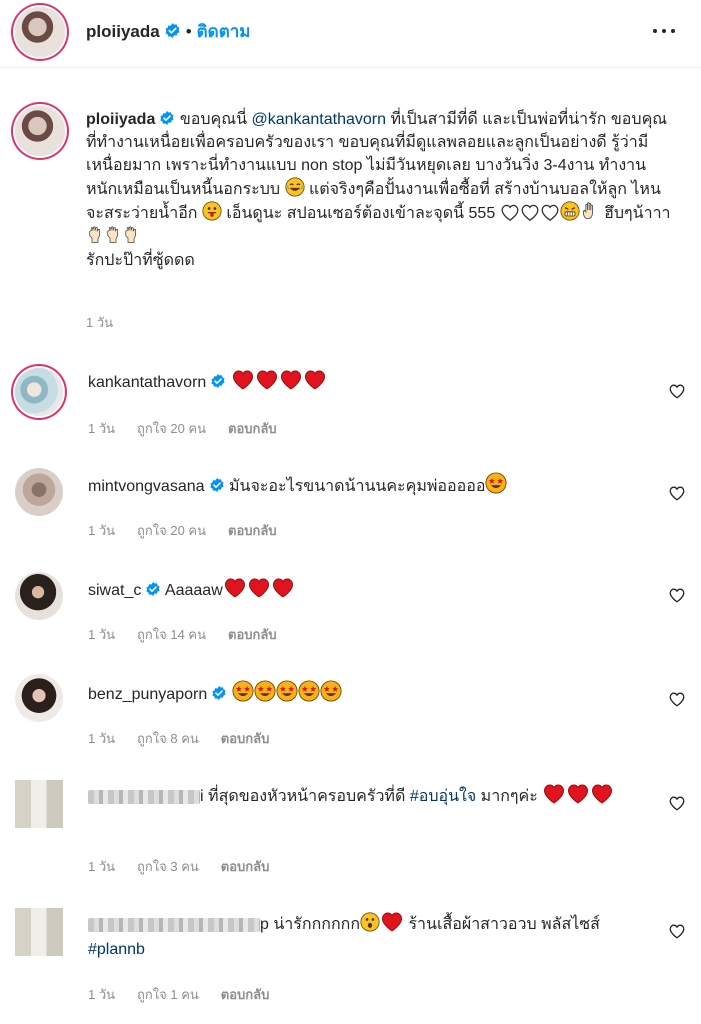 The width and height of the screenshot is (701, 1024). Describe the element at coordinates (168, 738) in the screenshot. I see `comment-likes: ถูกใจ 8 คน` at that location.